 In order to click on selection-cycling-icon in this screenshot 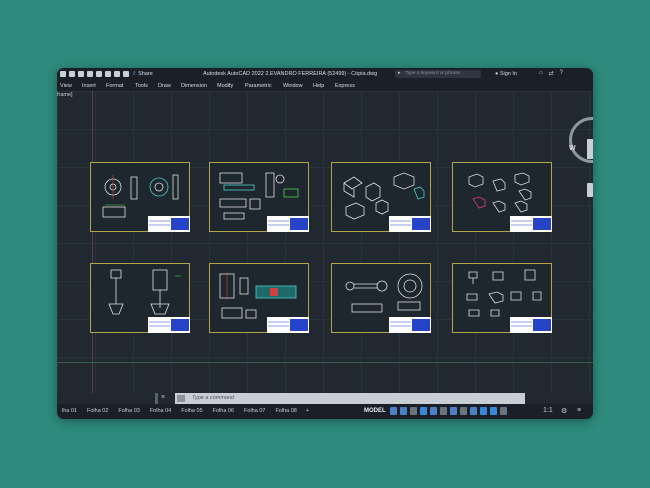, I will do `click(483, 411)`.